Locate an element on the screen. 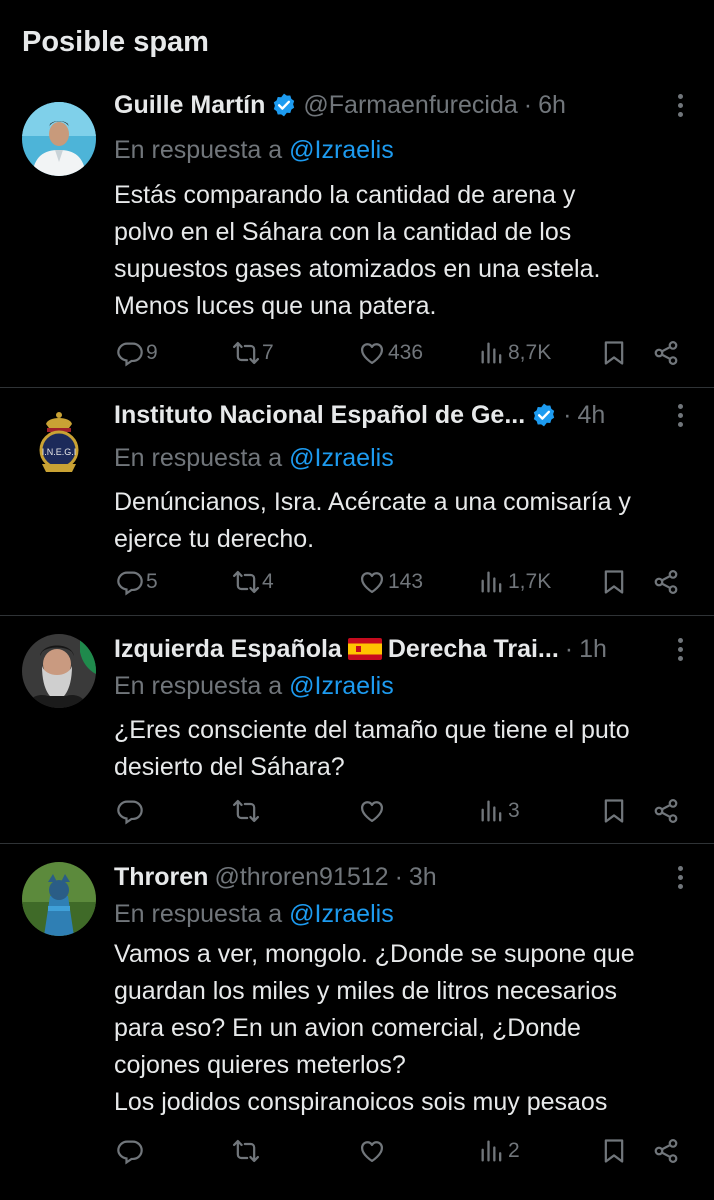 This screenshot has width=714, height=1200. repost-count: 4 is located at coordinates (268, 581).